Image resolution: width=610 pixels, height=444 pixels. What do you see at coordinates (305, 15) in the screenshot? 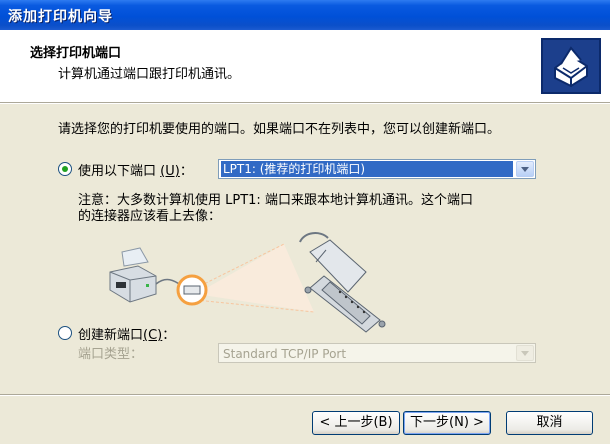
I see `title-bar: 添加打印机向导` at bounding box center [305, 15].